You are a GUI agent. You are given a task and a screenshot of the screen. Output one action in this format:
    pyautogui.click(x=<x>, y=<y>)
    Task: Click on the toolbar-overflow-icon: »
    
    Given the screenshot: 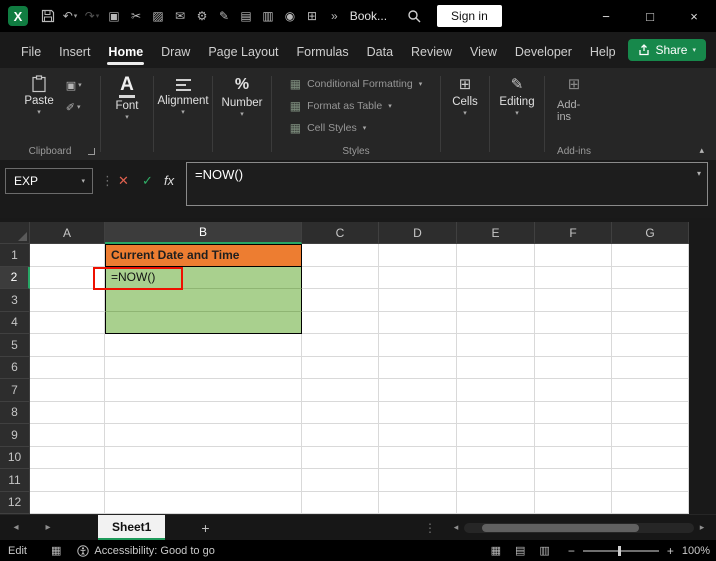 What is the action you would take?
    pyautogui.click(x=334, y=16)
    